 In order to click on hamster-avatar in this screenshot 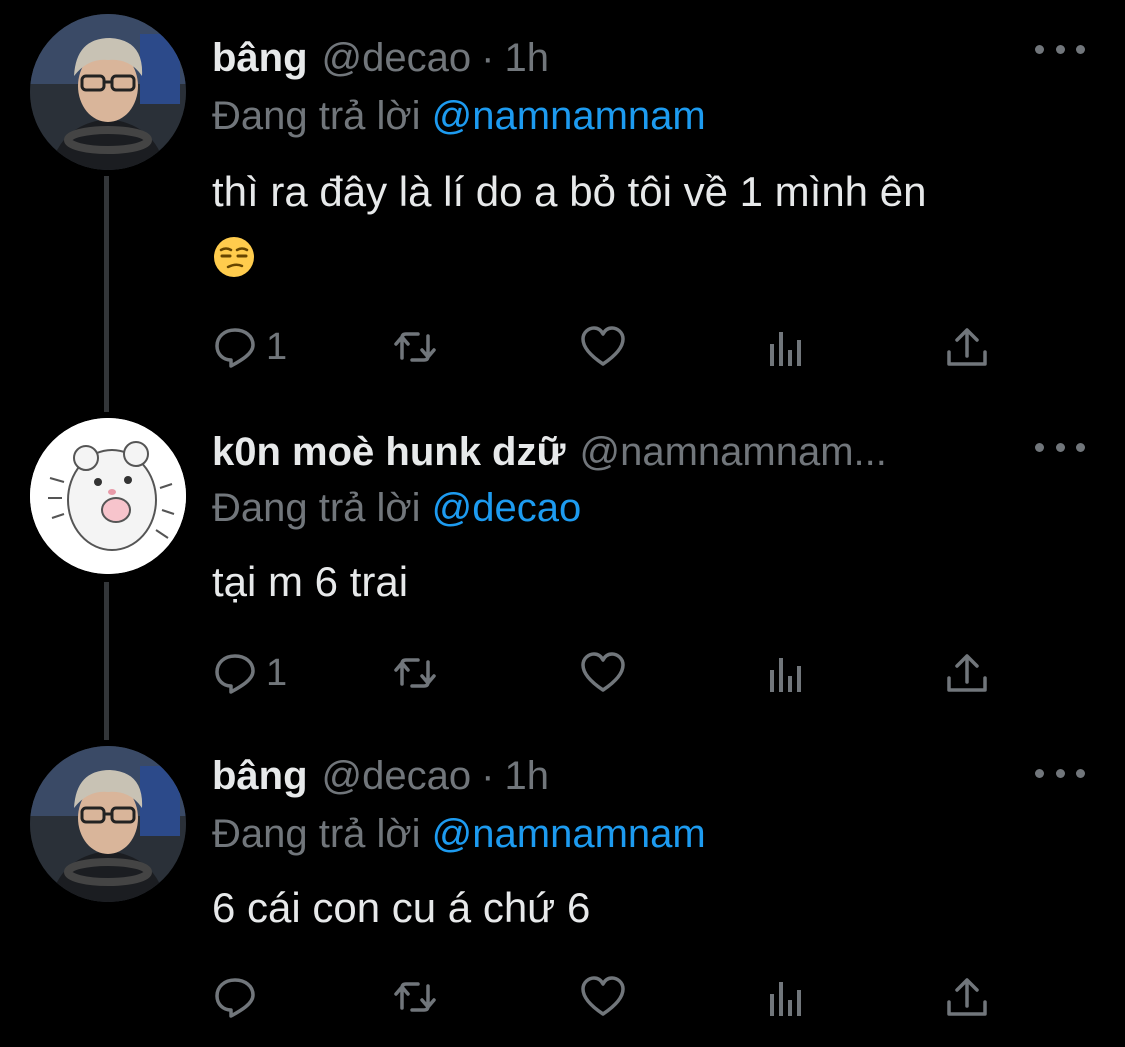, I will do `click(108, 496)`.